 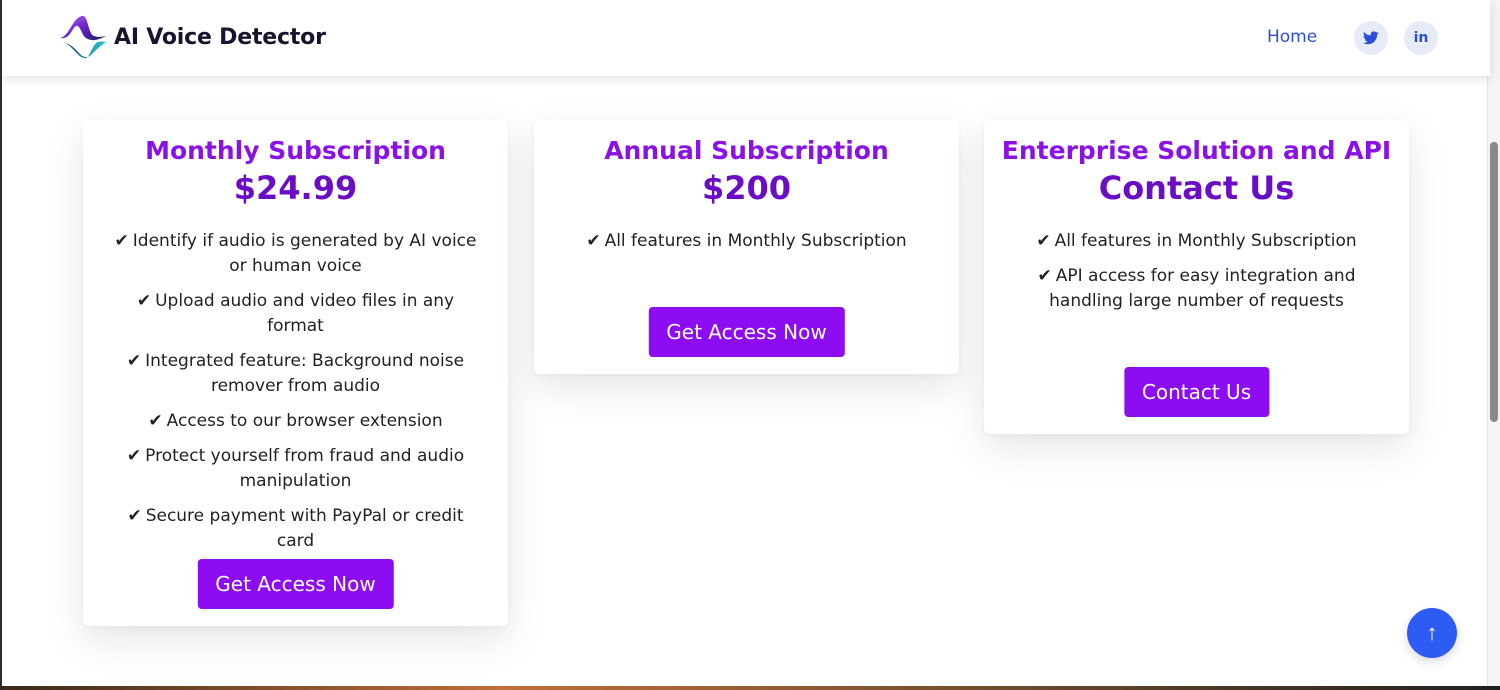 I want to click on brand-link: AI Voice Detector, so click(x=192, y=37).